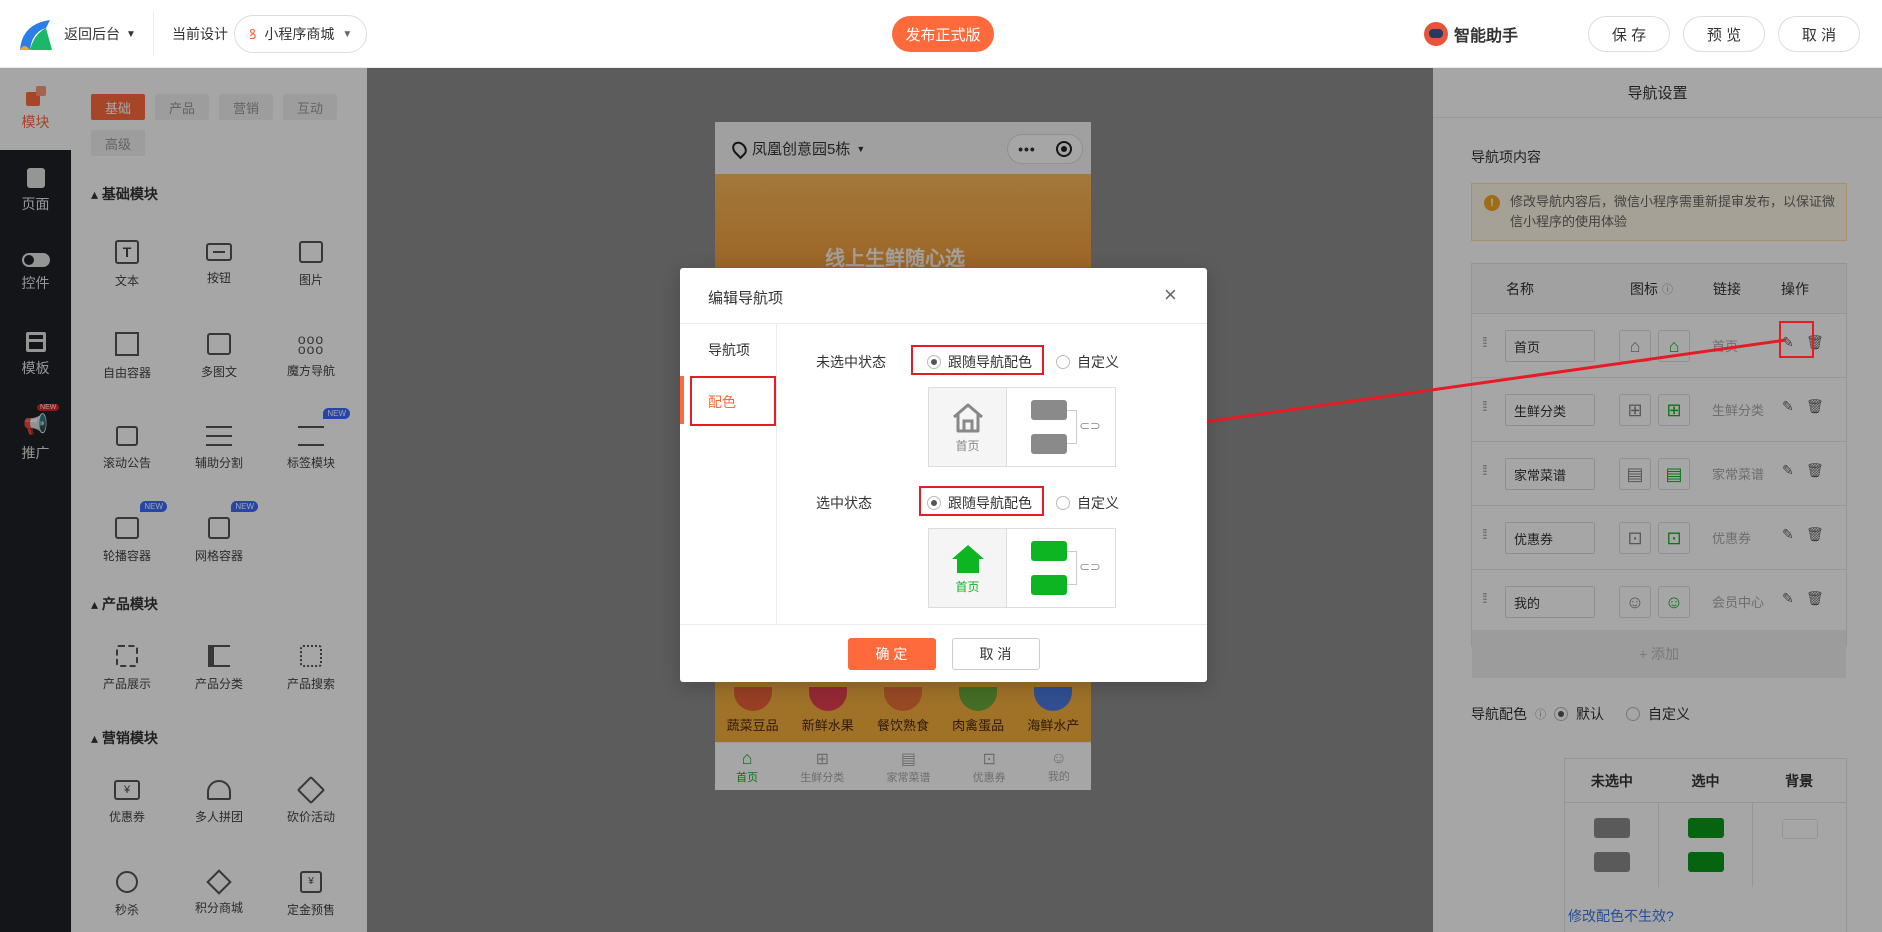 The height and width of the screenshot is (932, 1882). I want to click on active-indicator, so click(682, 400).